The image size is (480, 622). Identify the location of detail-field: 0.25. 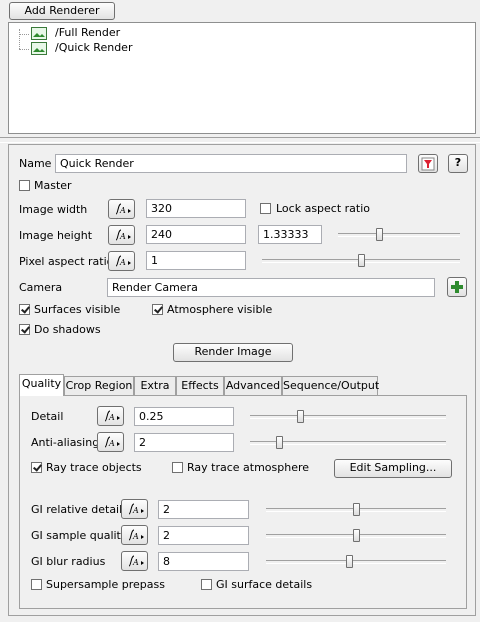
(184, 416).